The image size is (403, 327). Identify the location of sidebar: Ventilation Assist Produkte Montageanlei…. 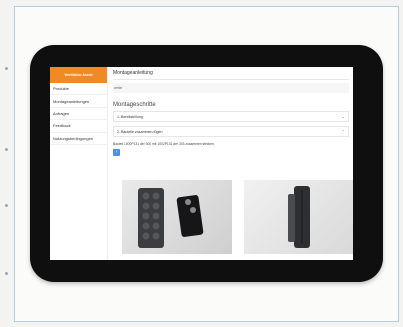
(79, 163).